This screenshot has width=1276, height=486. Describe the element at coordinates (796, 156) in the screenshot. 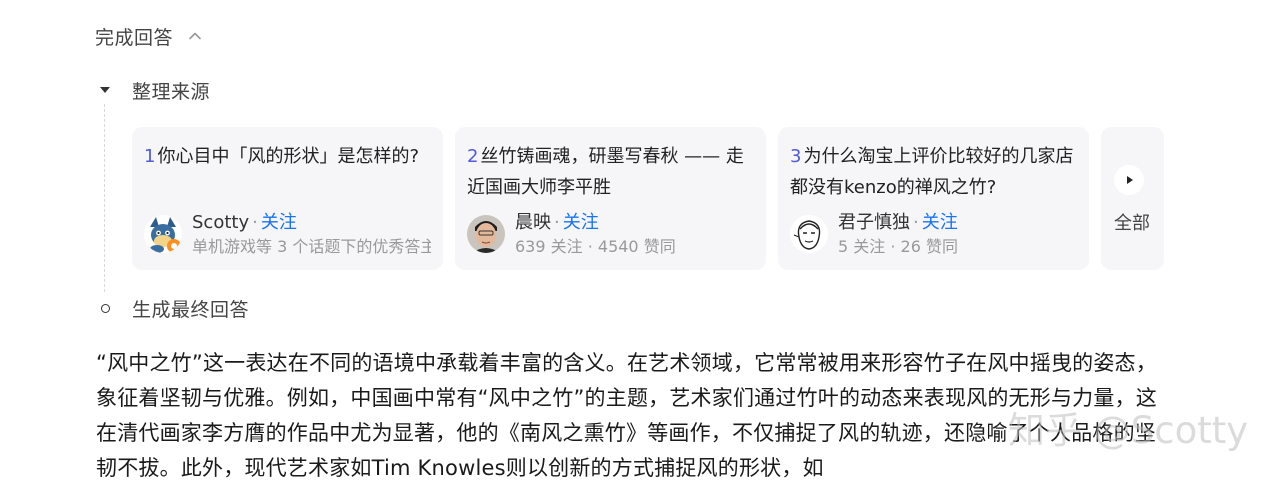

I see `source-index: 3` at that location.